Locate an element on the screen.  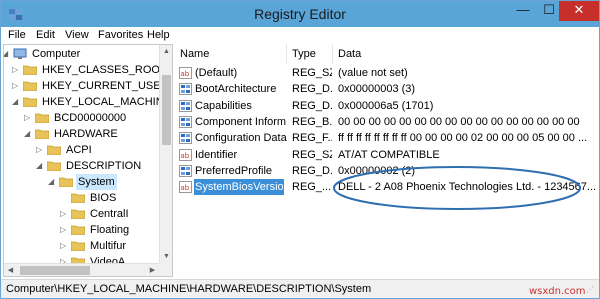
tree-scroll-thumb is located at coordinates (166, 110).